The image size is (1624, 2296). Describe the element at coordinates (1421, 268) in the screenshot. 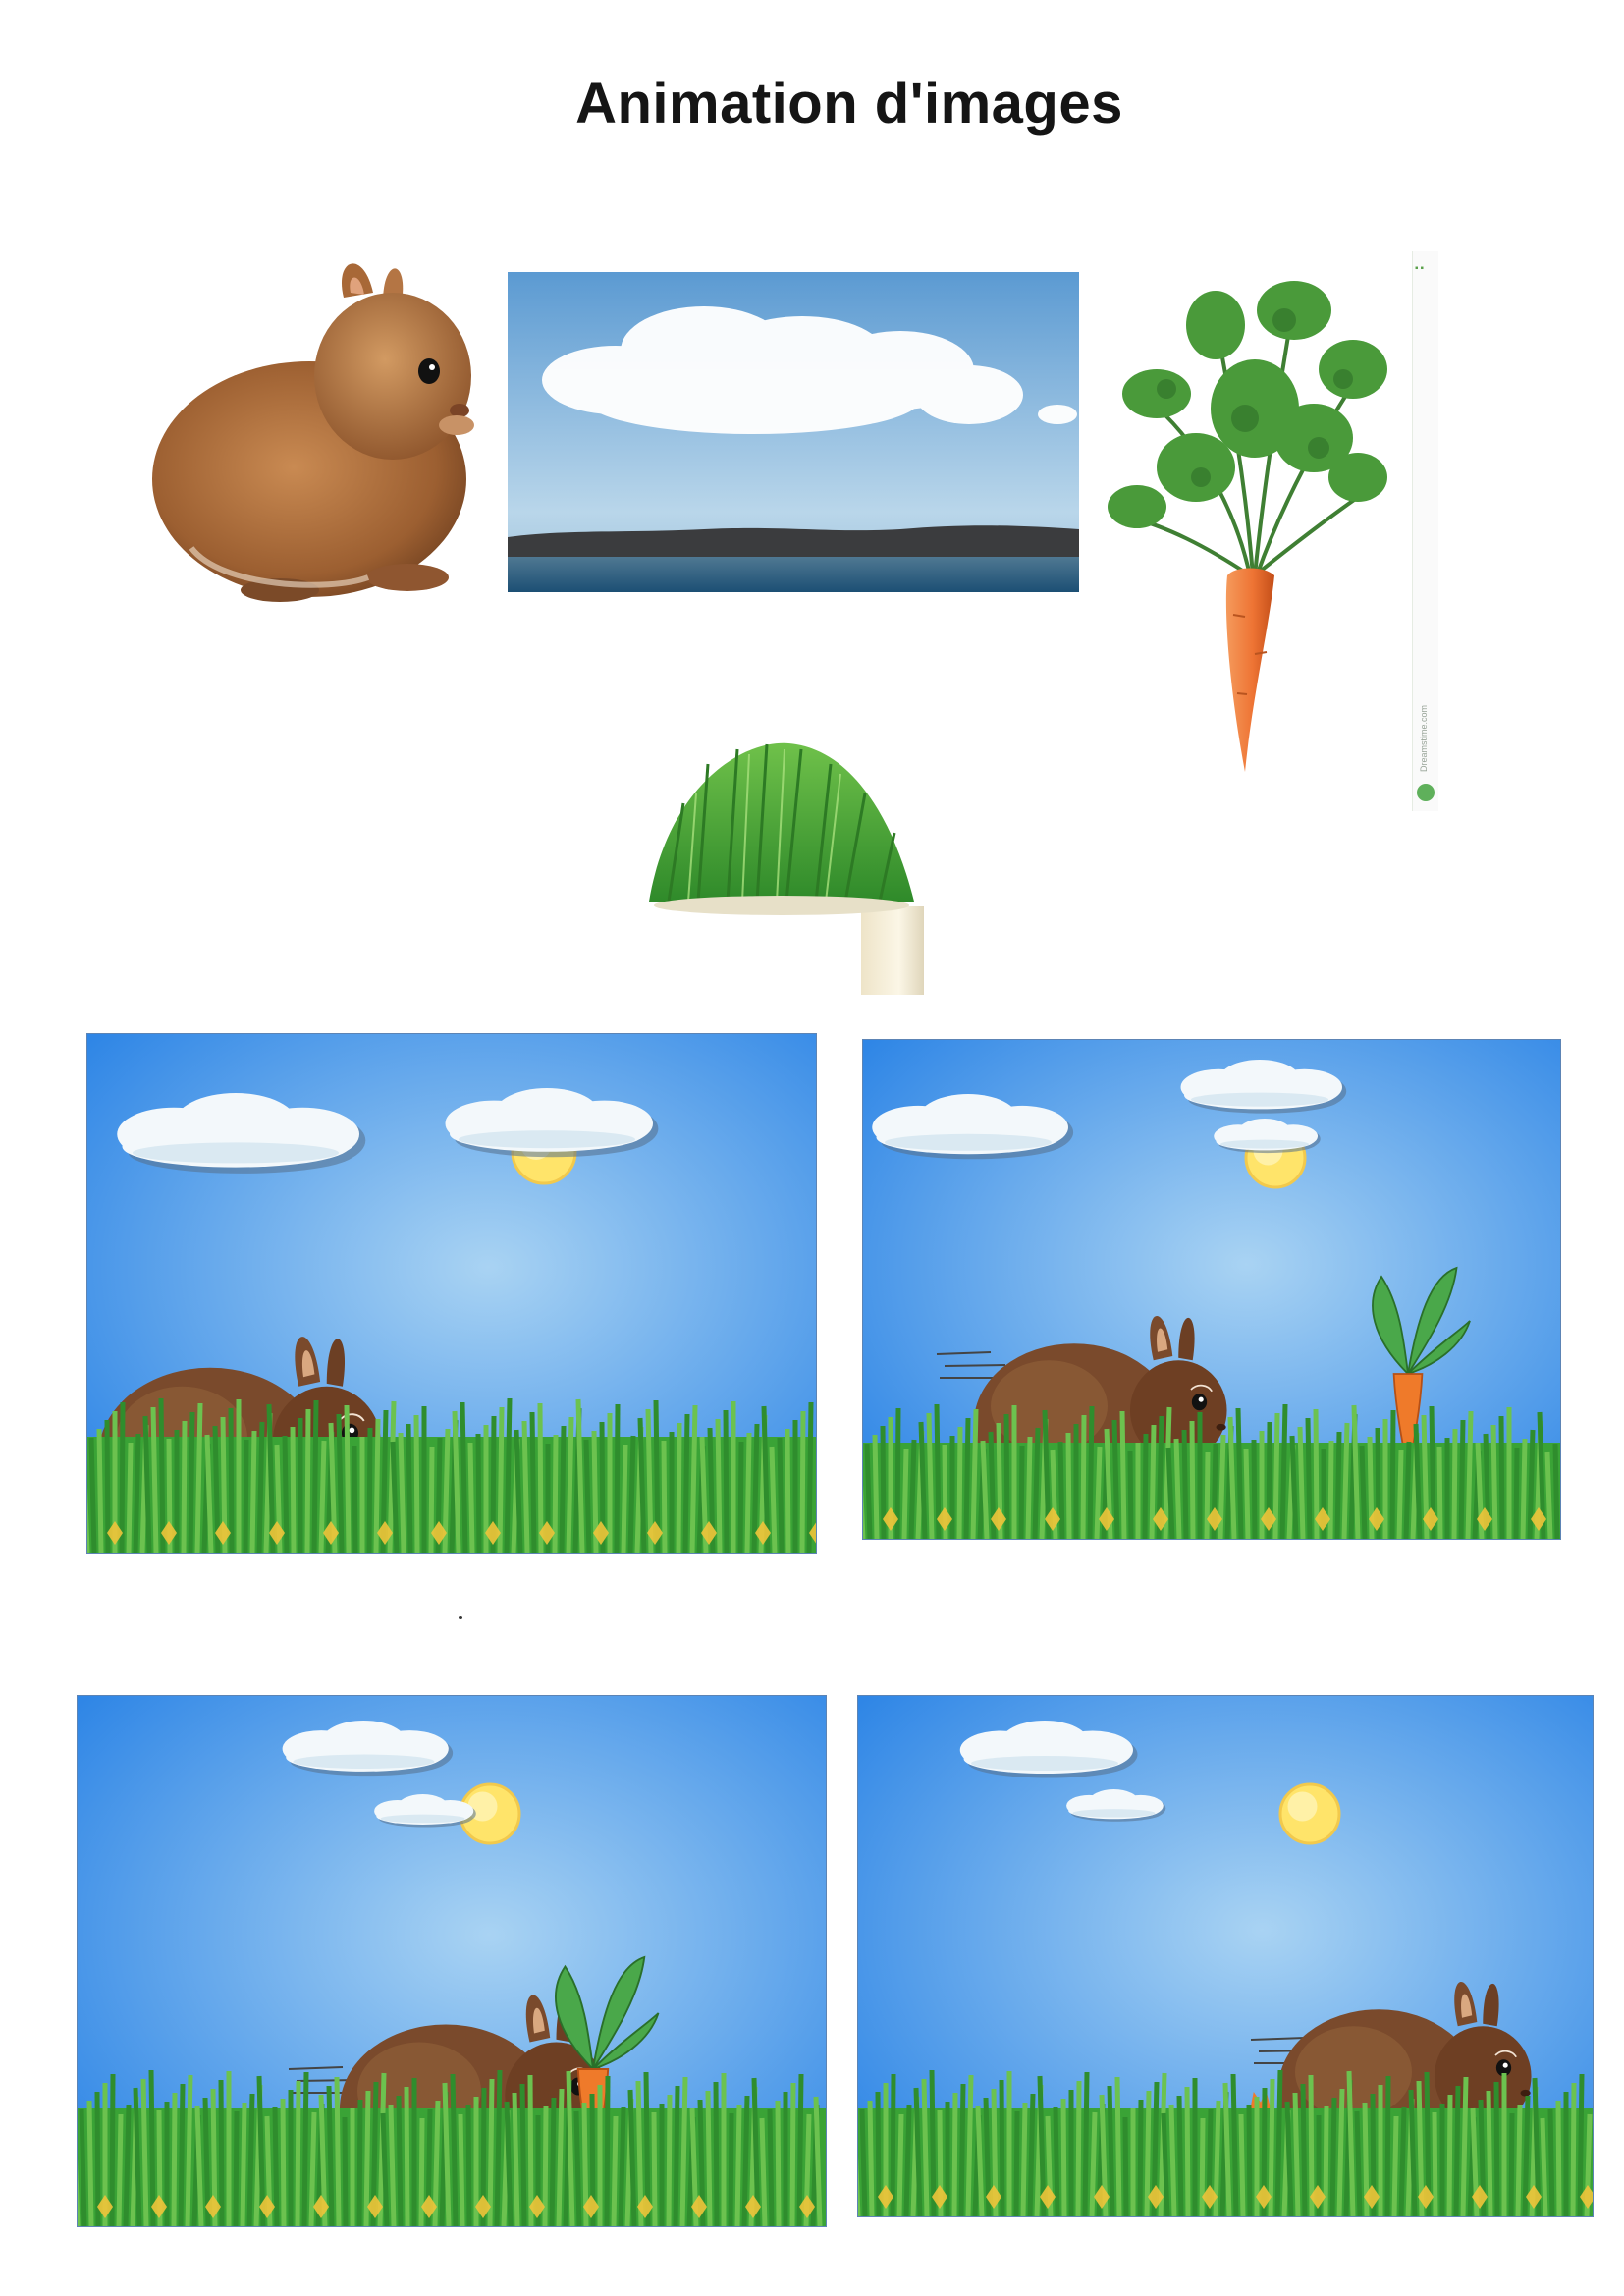

I see `strip-dots-icon: ▪▪` at that location.